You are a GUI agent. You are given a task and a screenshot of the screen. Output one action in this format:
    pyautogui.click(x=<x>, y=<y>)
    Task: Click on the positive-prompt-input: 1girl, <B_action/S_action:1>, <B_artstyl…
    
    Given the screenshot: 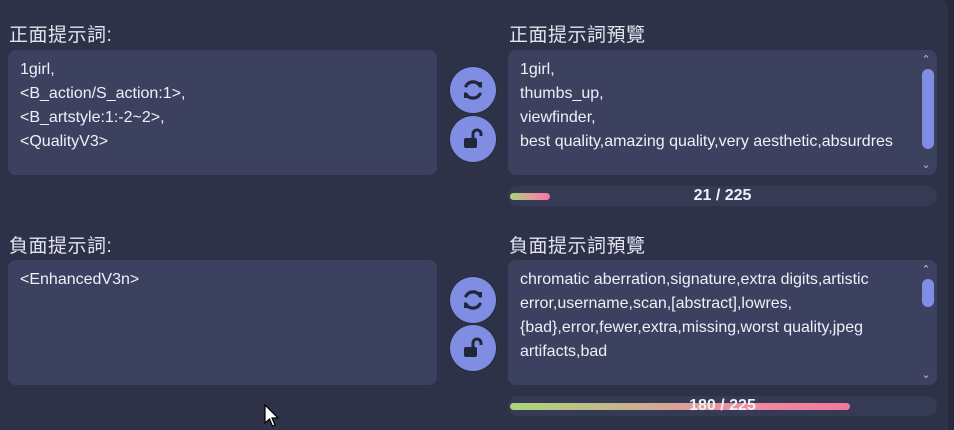 What is the action you would take?
    pyautogui.click(x=222, y=112)
    